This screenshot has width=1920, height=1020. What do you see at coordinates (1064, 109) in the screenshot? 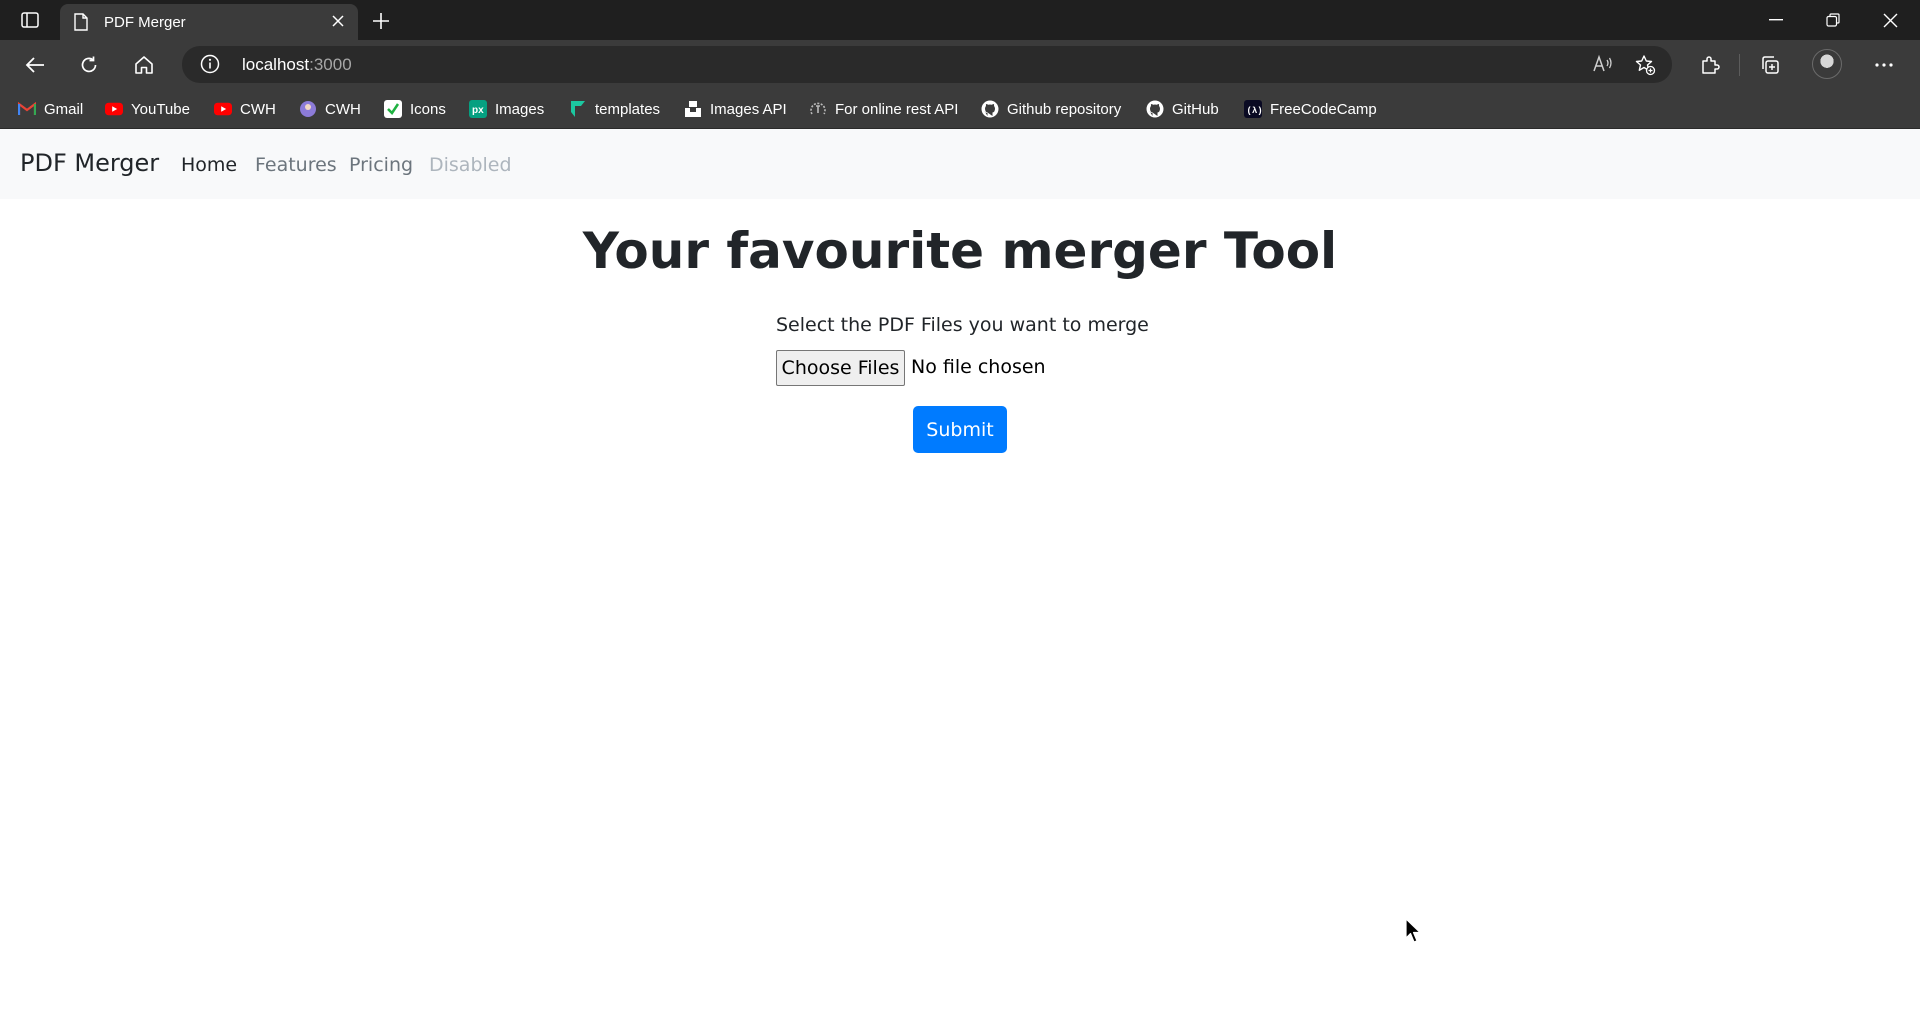
I see `bookmark-label: Github repository` at bounding box center [1064, 109].